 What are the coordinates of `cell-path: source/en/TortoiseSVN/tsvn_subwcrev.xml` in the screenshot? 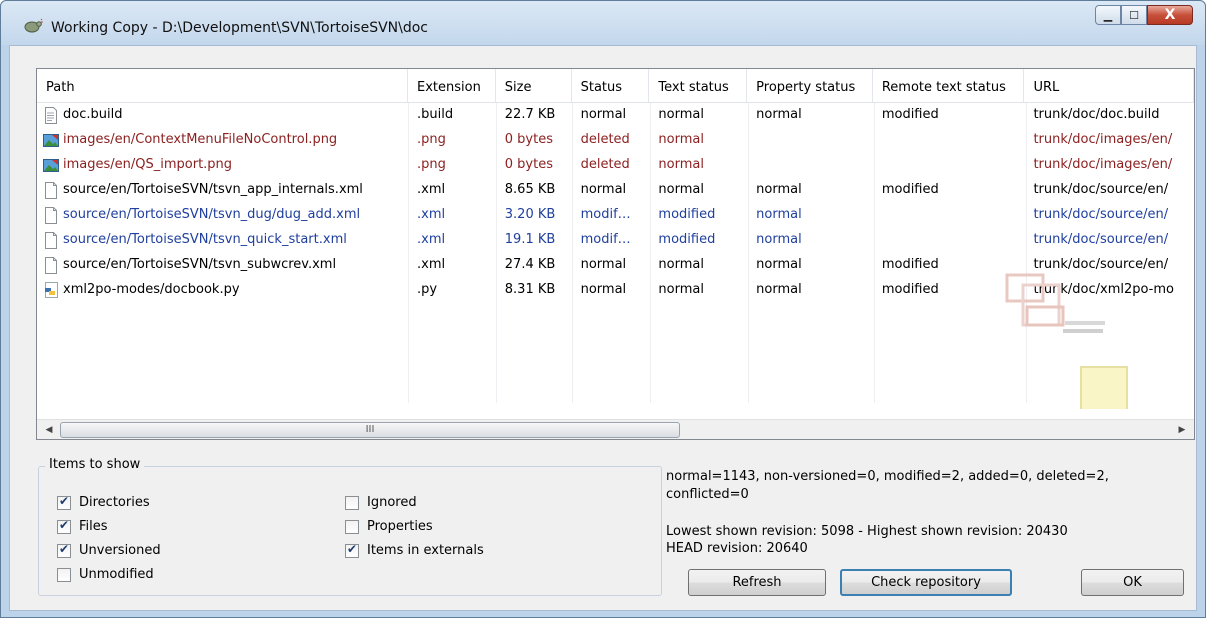 It's located at (222, 265).